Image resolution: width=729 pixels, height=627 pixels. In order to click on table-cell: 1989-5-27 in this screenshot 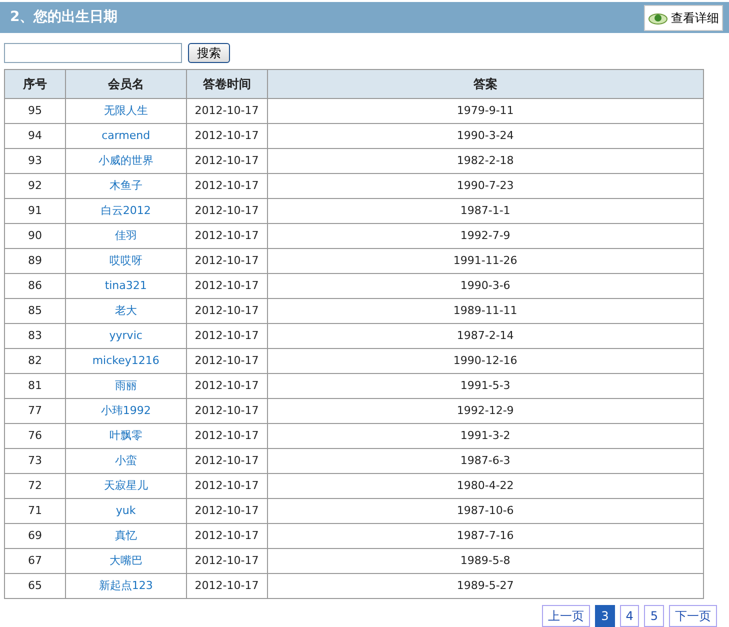, I will do `click(485, 585)`.